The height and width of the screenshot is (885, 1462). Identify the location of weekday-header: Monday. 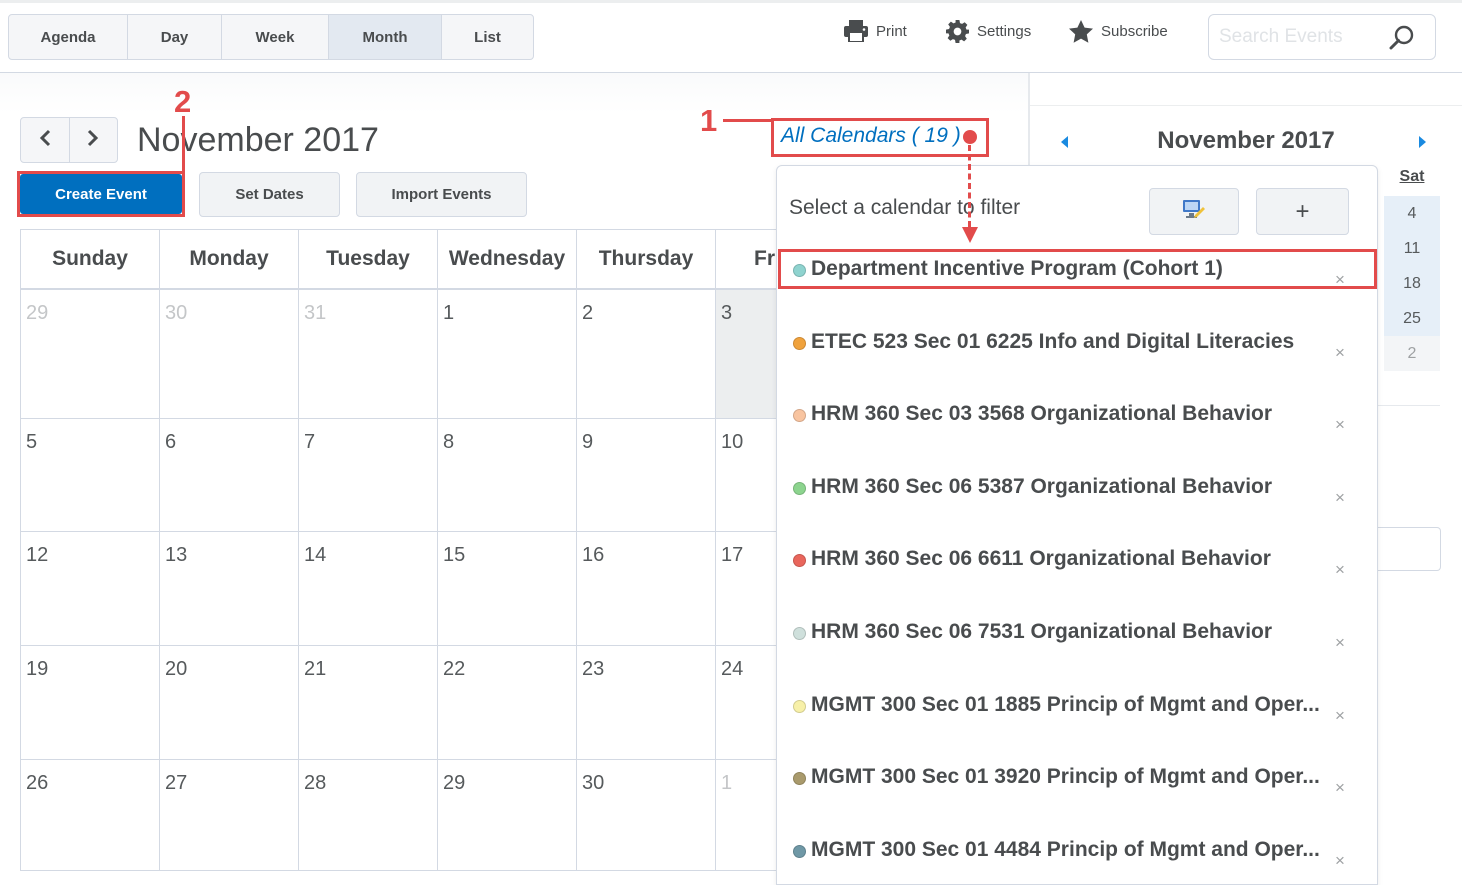
(229, 260).